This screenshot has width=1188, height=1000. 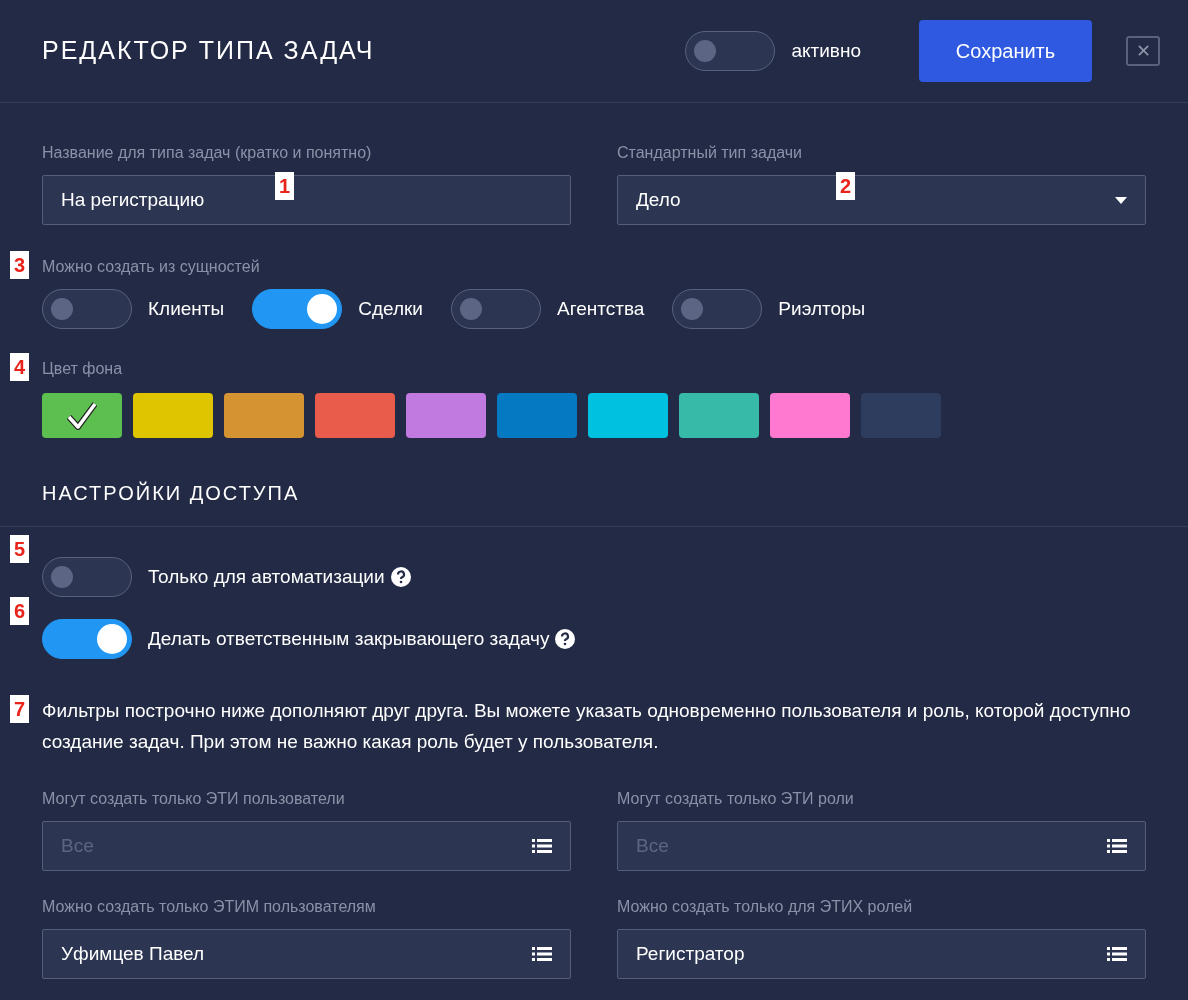 I want to click on option-label: Делать ответственным закрывающего задачу, so click(x=349, y=638).